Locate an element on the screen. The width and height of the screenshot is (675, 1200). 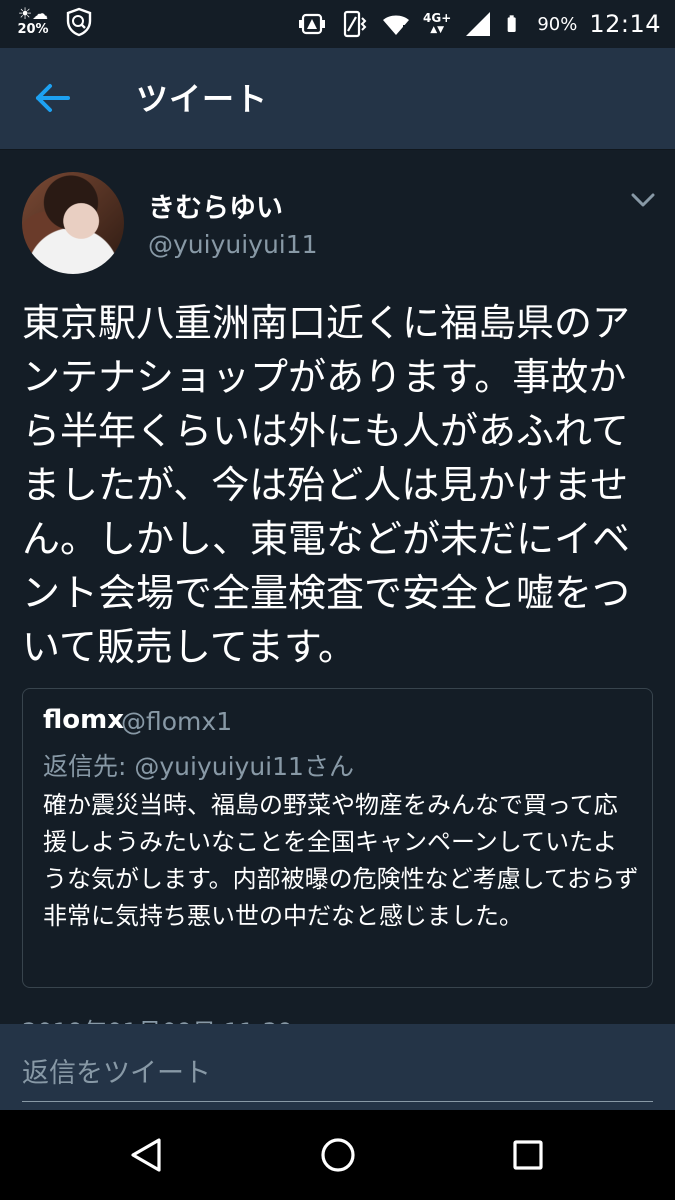
nav-back-icon is located at coordinates (147, 1155).